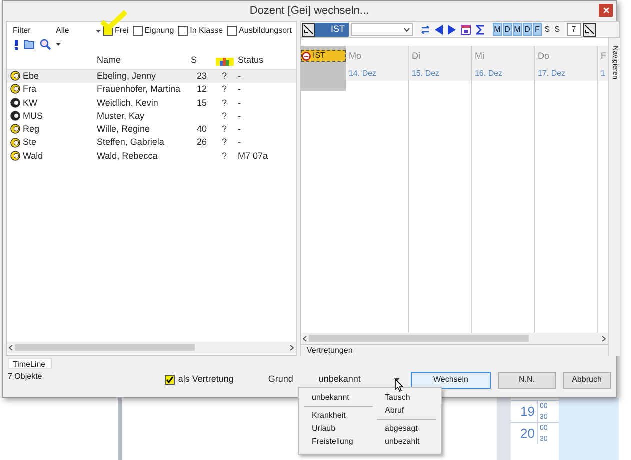 The width and height of the screenshot is (631, 460). Describe the element at coordinates (438, 29) in the screenshot. I see `previous-icon` at that location.